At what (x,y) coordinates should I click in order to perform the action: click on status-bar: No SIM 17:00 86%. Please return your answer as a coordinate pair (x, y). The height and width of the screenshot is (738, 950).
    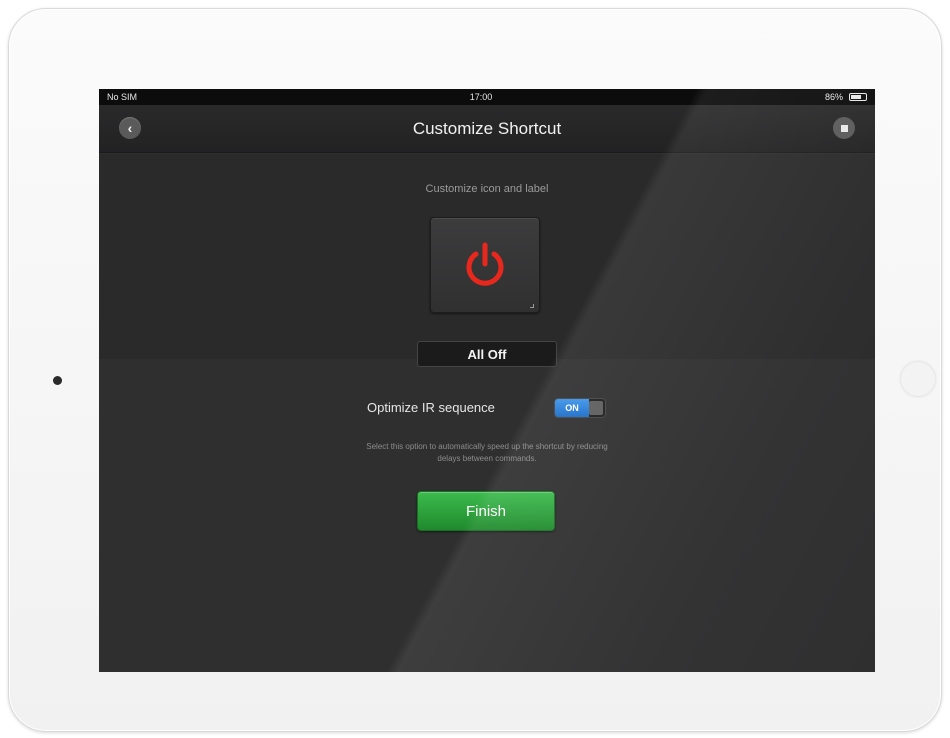
    Looking at the image, I should click on (487, 97).